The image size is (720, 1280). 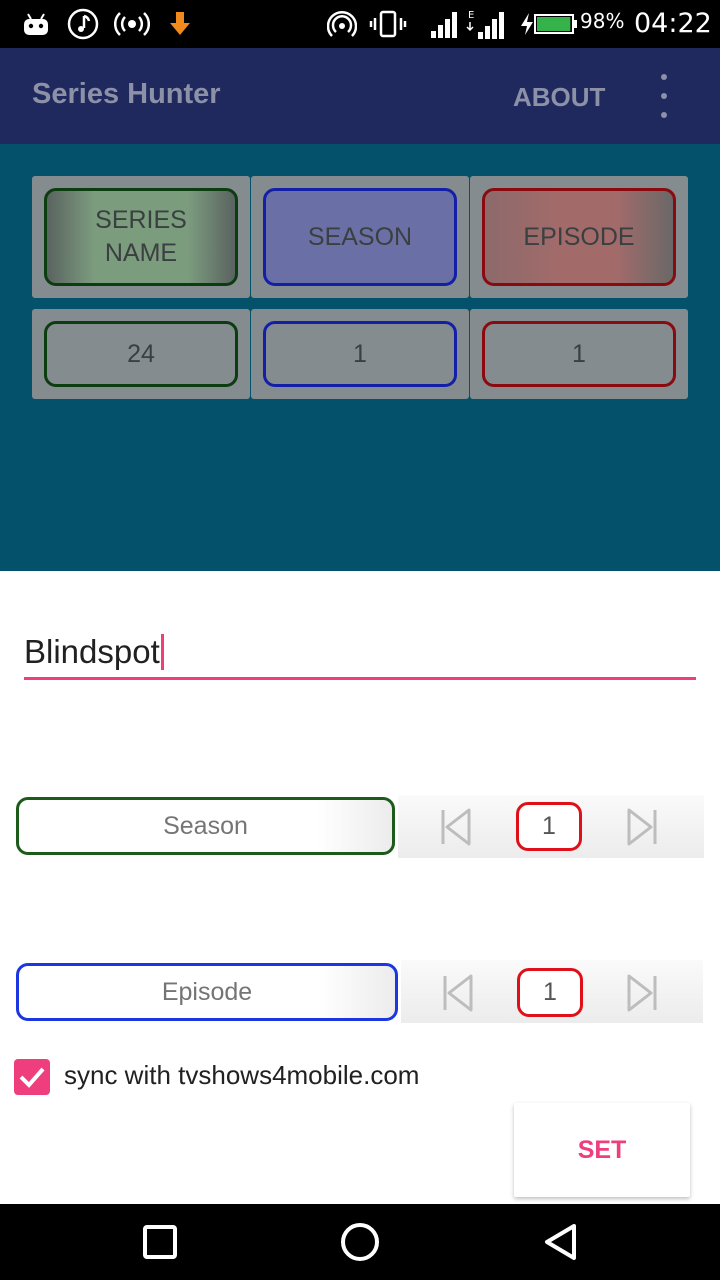 What do you see at coordinates (83, 24) in the screenshot?
I see `music-icon` at bounding box center [83, 24].